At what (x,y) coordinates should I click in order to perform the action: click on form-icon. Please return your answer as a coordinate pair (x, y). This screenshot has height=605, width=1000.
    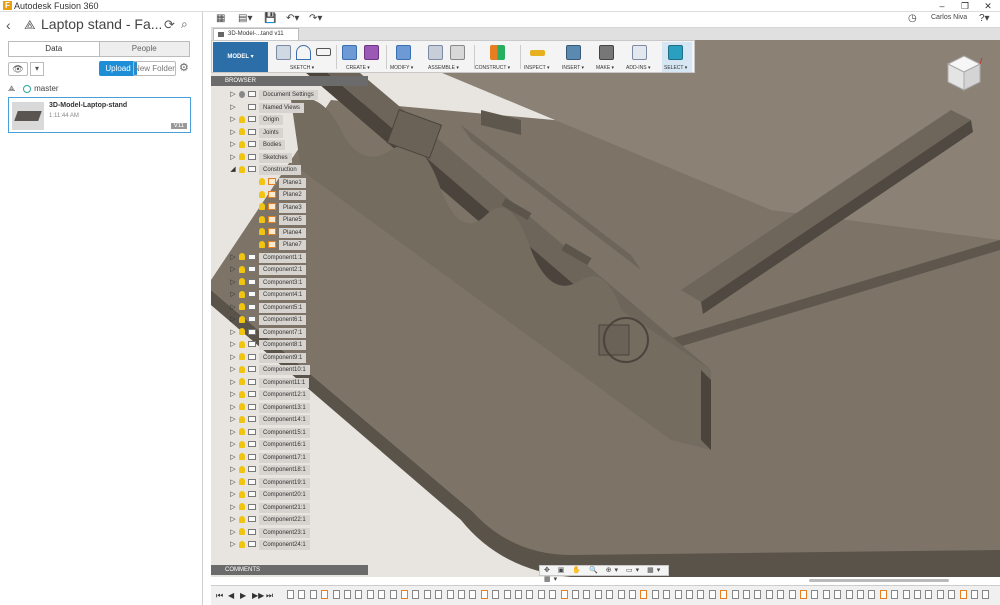
    Looking at the image, I should click on (371, 52).